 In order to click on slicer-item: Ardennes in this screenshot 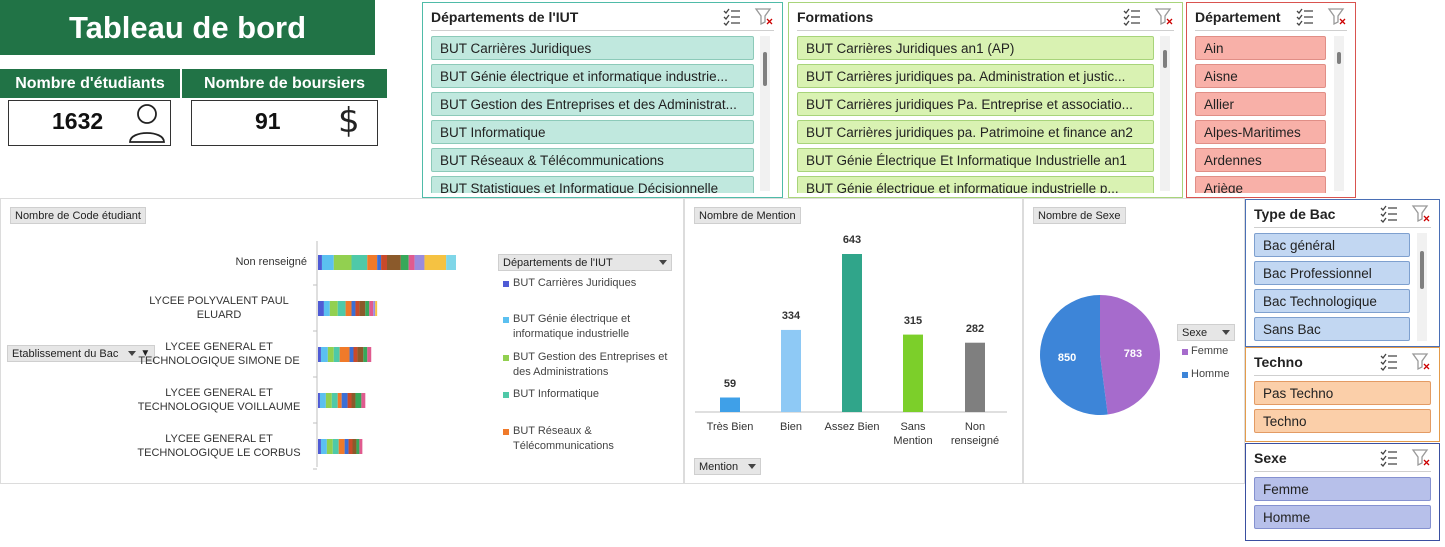, I will do `click(1260, 160)`.